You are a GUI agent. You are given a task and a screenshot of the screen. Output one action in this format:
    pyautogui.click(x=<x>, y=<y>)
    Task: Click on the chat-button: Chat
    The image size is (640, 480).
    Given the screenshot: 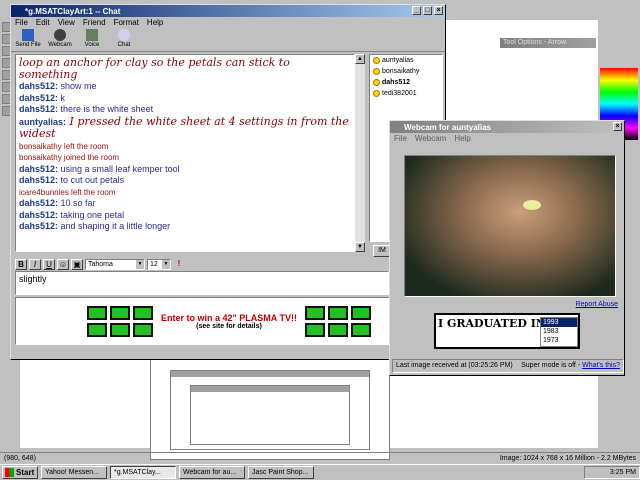 What is the action you would take?
    pyautogui.click(x=124, y=39)
    